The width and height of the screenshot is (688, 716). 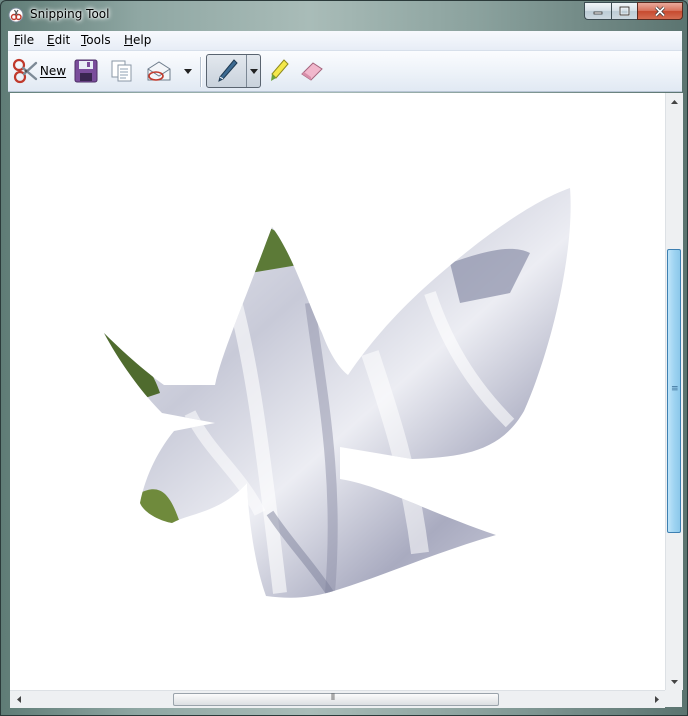 I want to click on menu-edit-accel: E, so click(x=51, y=40).